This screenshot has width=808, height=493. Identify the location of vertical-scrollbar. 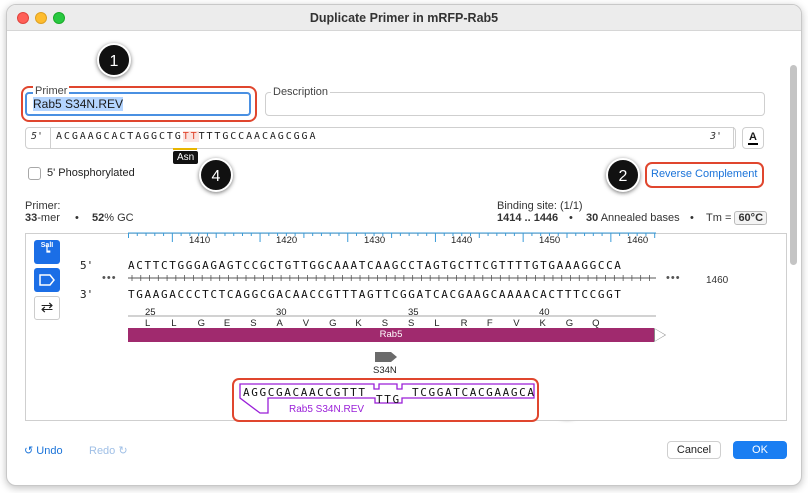
(793, 165).